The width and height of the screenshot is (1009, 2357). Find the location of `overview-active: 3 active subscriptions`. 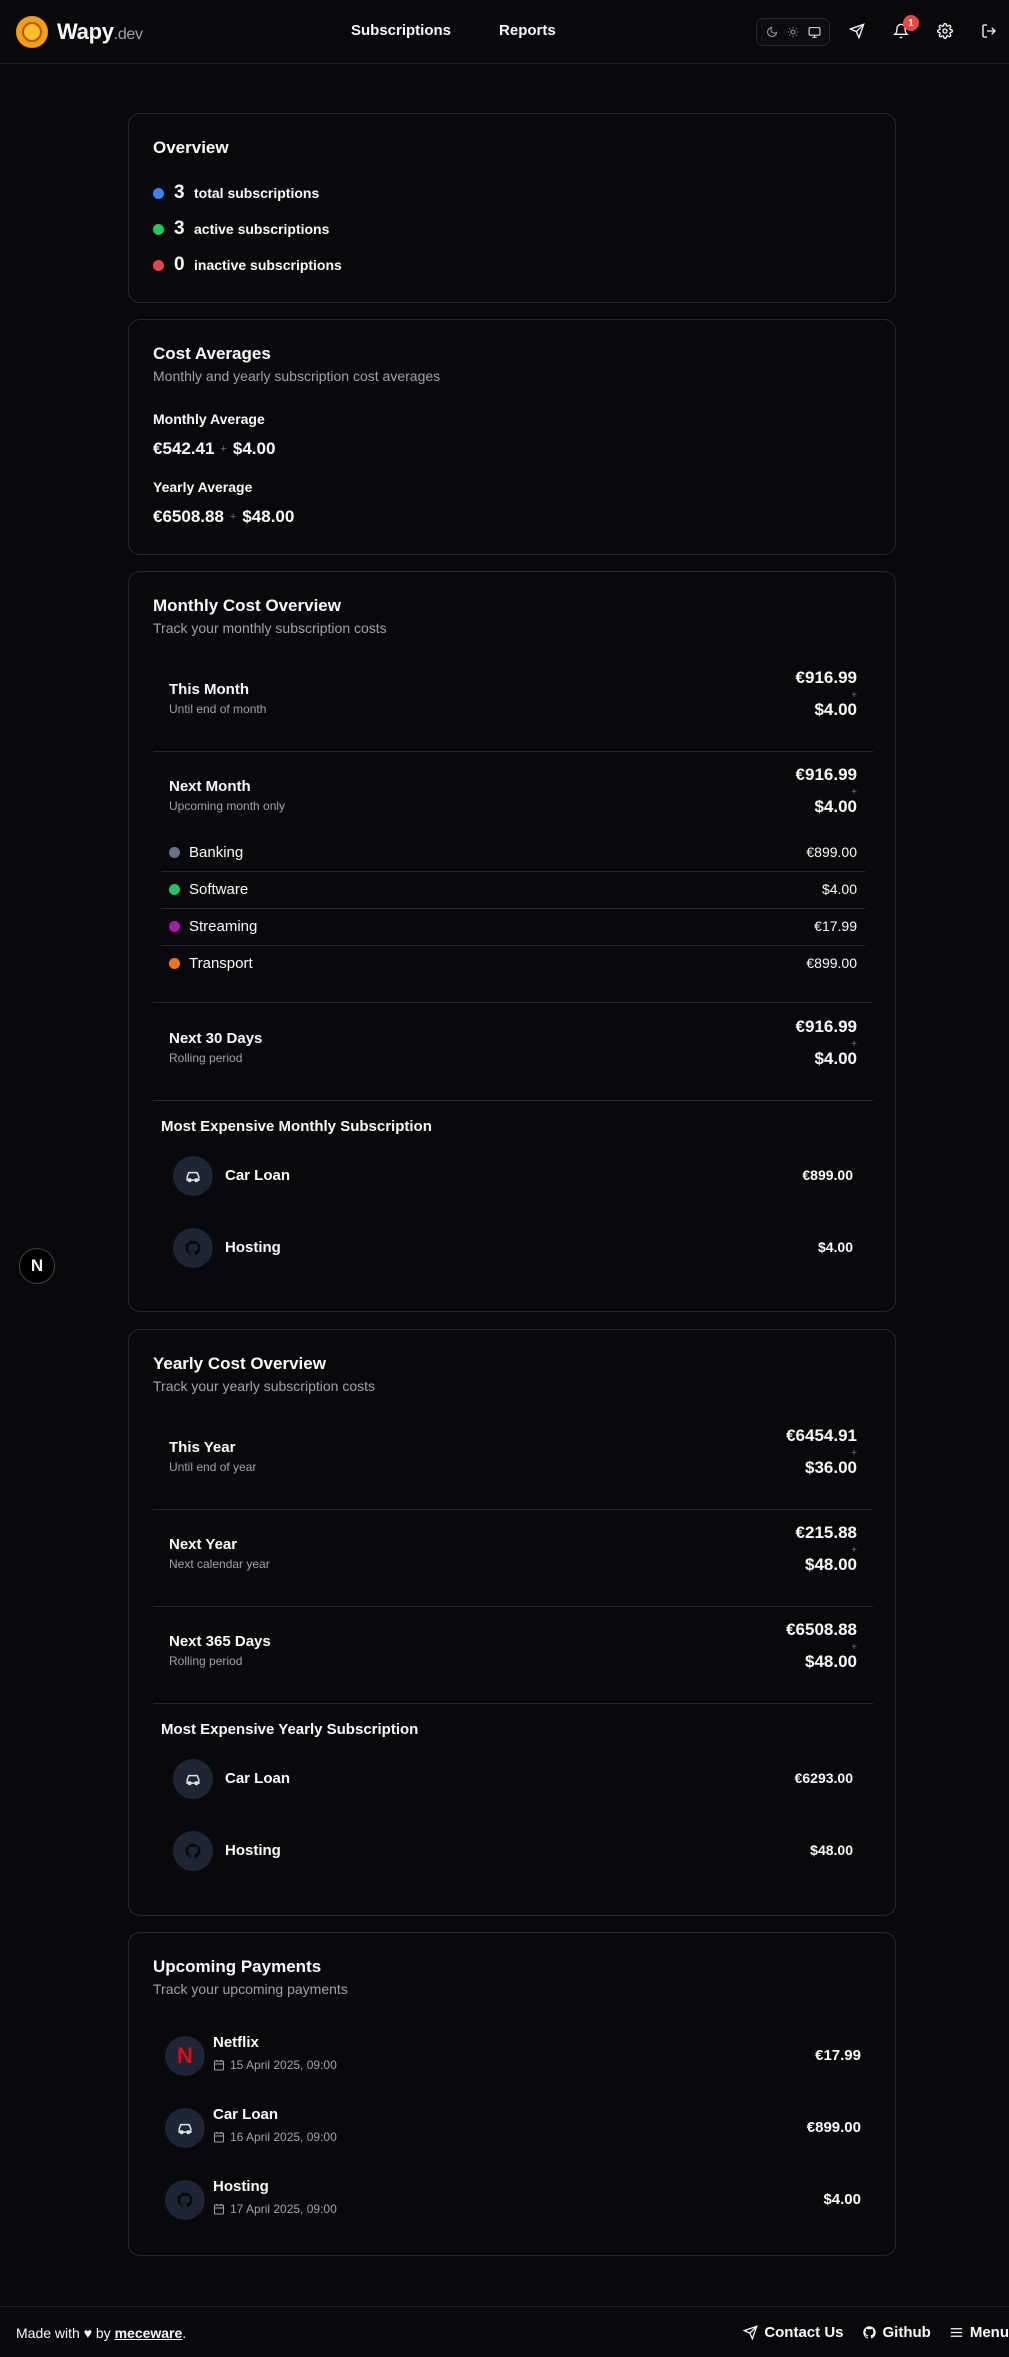

overview-active: 3 active subscriptions is located at coordinates (241, 229).